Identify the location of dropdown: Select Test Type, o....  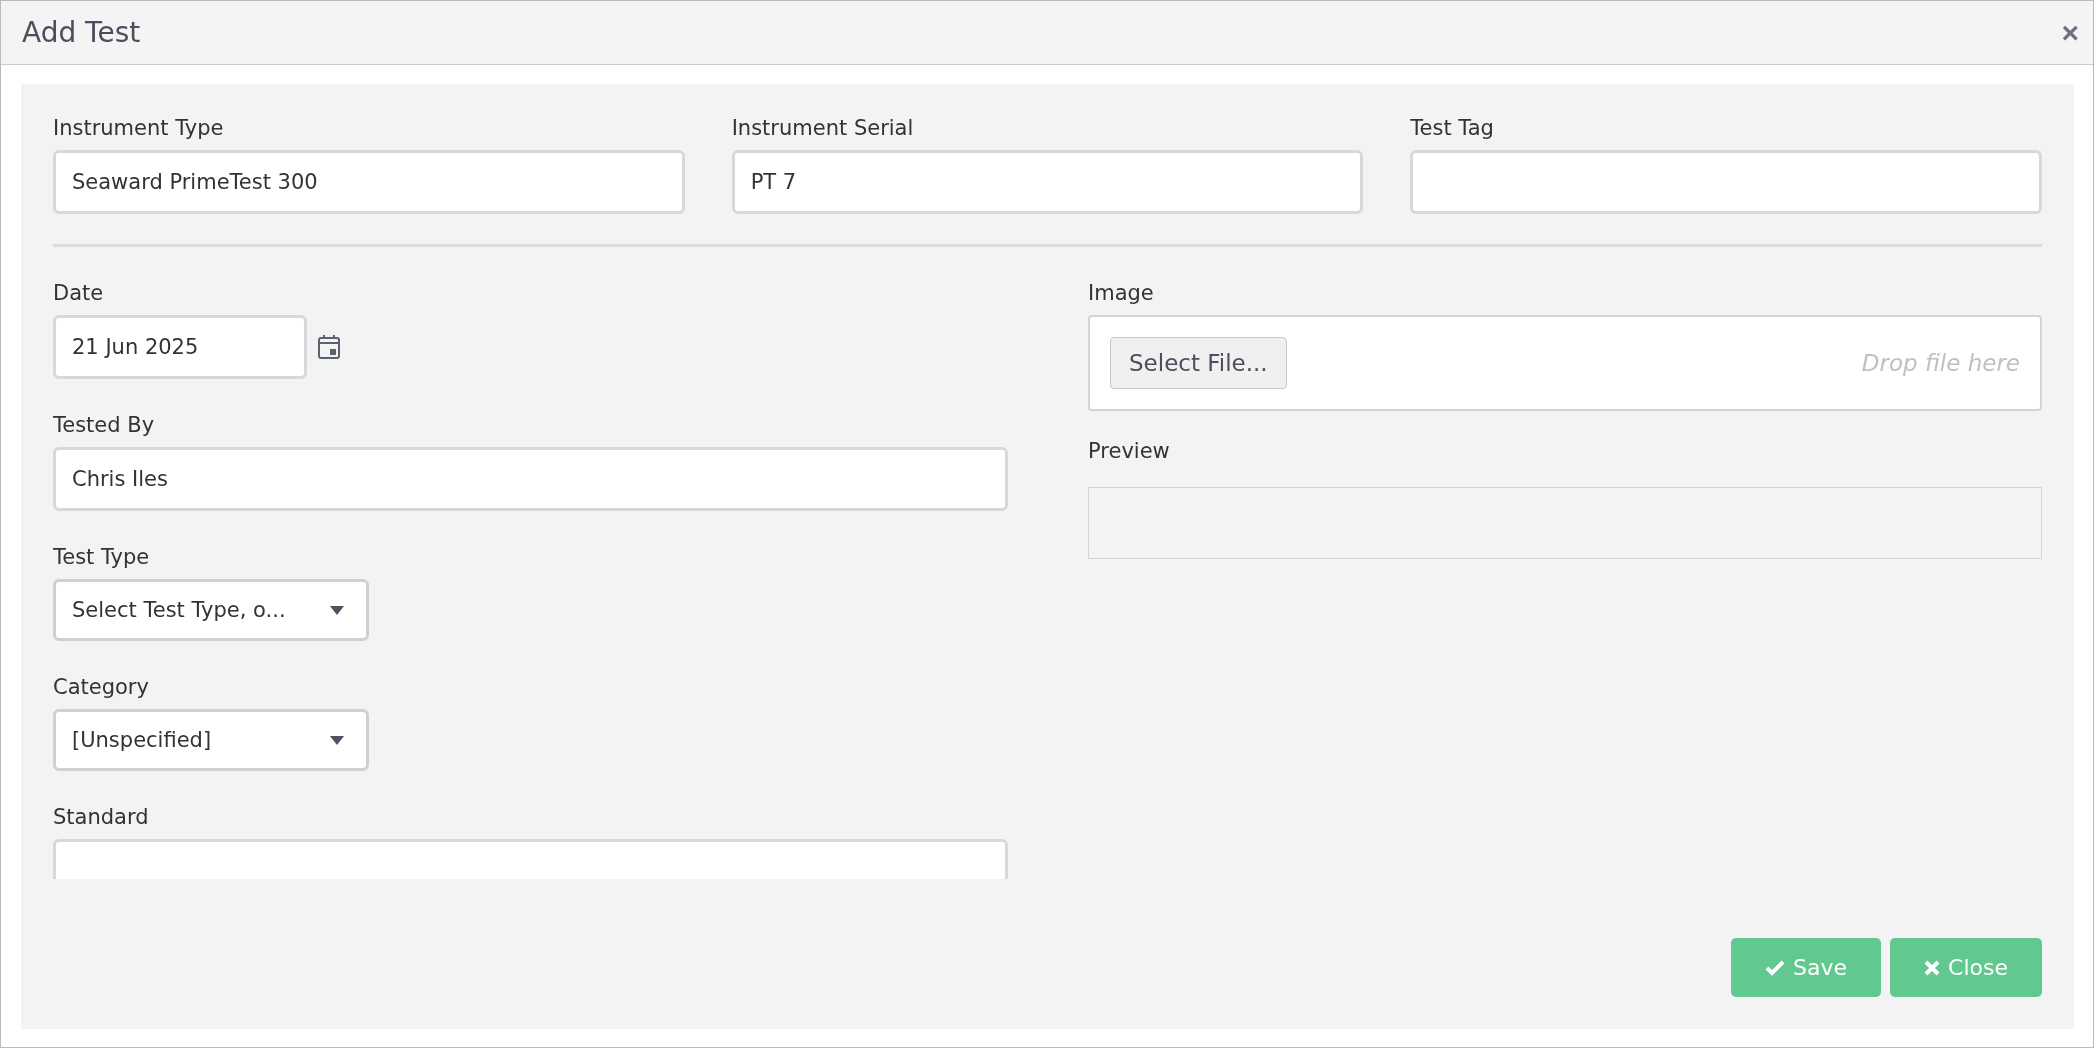
(211, 610).